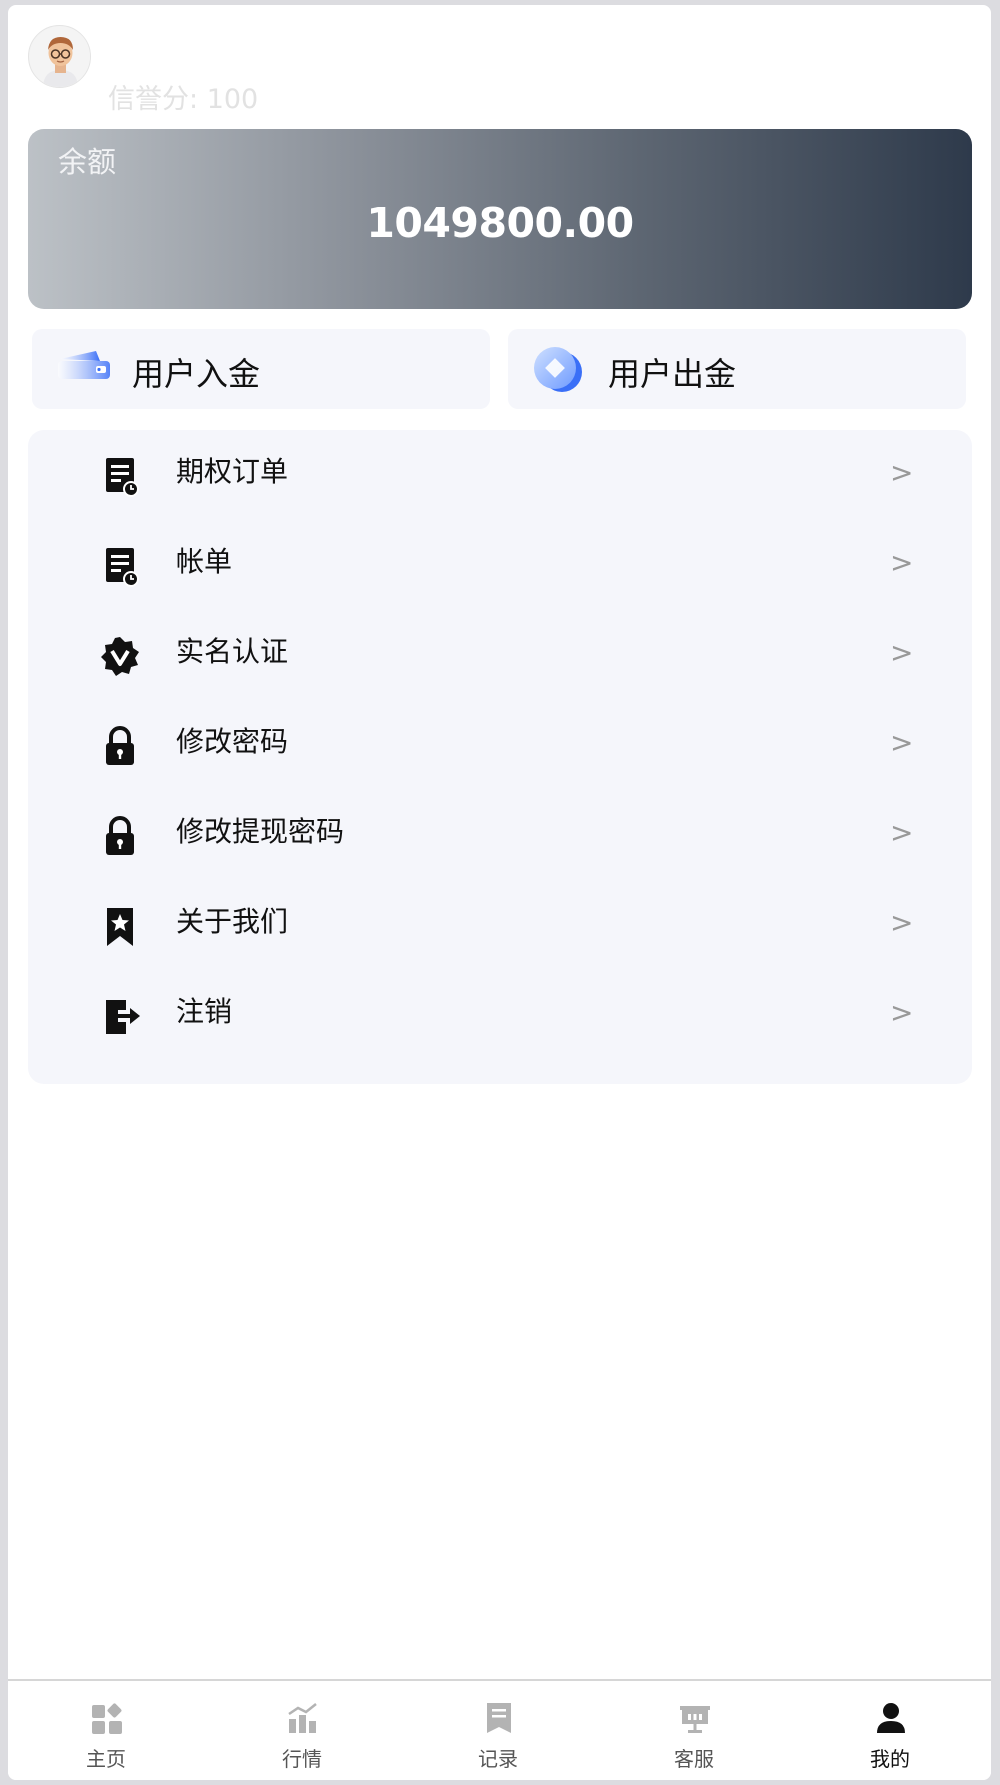  I want to click on bottom-tab-bar: 主页 行情 记录 客服 我的, so click(499, 1729).